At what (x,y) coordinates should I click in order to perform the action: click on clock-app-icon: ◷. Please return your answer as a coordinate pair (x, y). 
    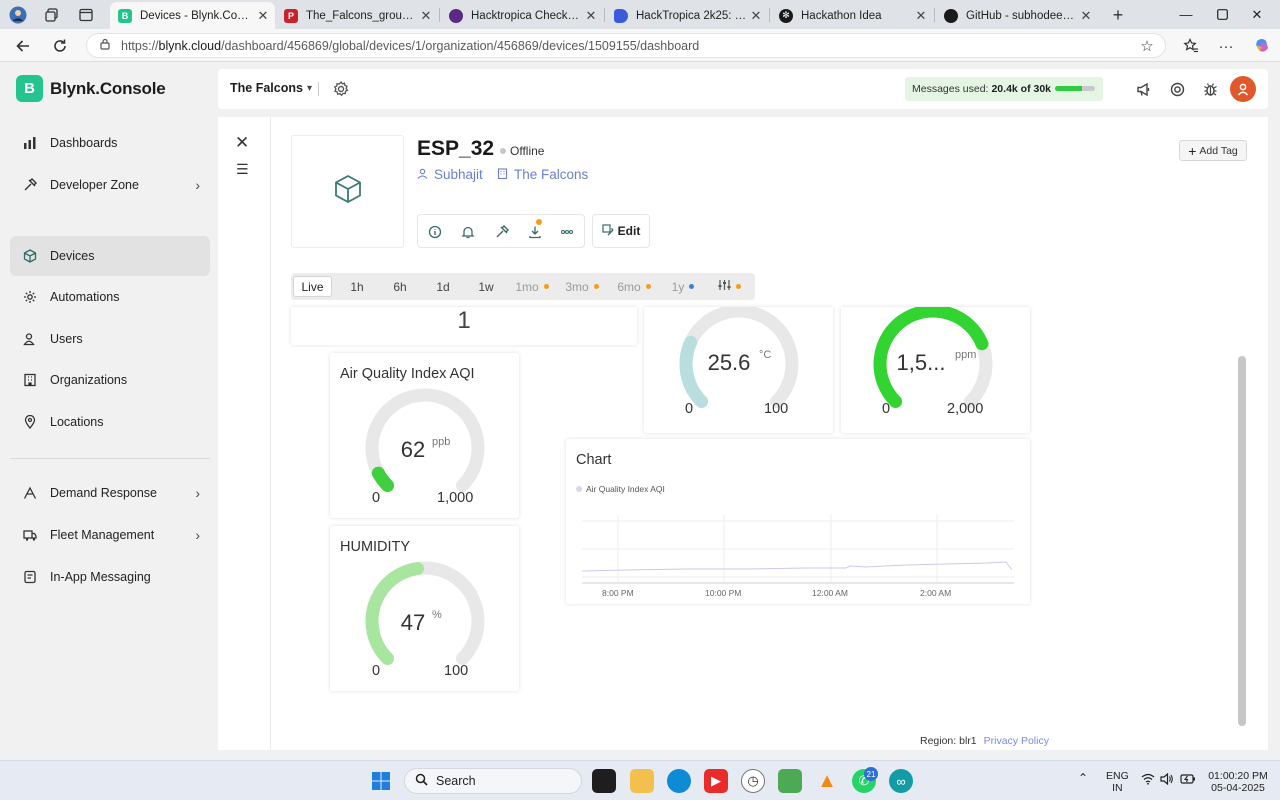
    Looking at the image, I should click on (753, 781).